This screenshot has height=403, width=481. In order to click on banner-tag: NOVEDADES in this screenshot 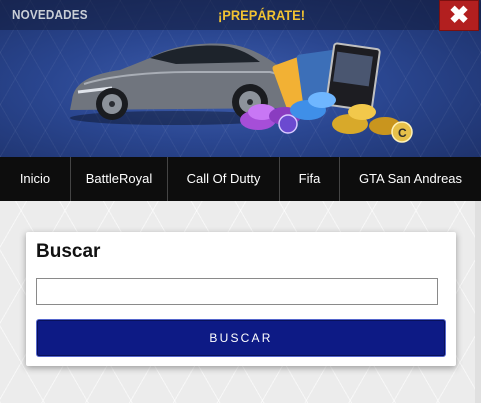, I will do `click(50, 14)`.